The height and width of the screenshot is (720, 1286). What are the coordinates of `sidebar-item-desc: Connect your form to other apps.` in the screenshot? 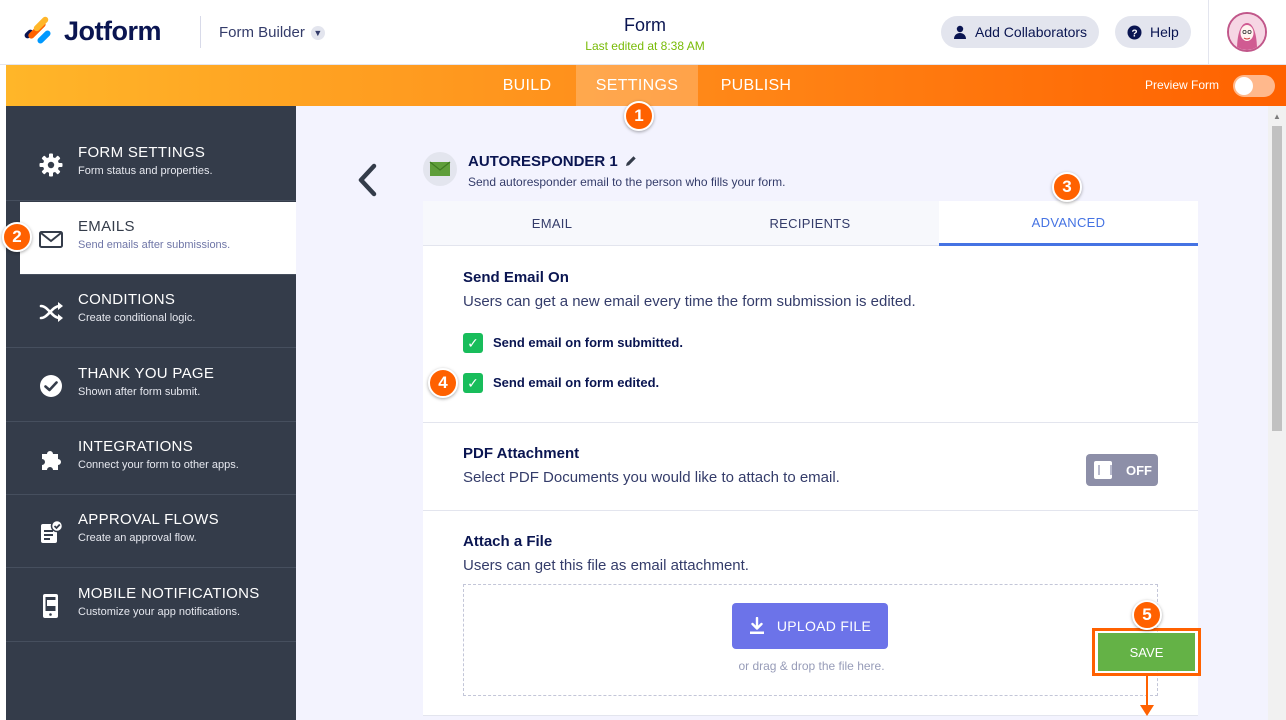 It's located at (158, 465).